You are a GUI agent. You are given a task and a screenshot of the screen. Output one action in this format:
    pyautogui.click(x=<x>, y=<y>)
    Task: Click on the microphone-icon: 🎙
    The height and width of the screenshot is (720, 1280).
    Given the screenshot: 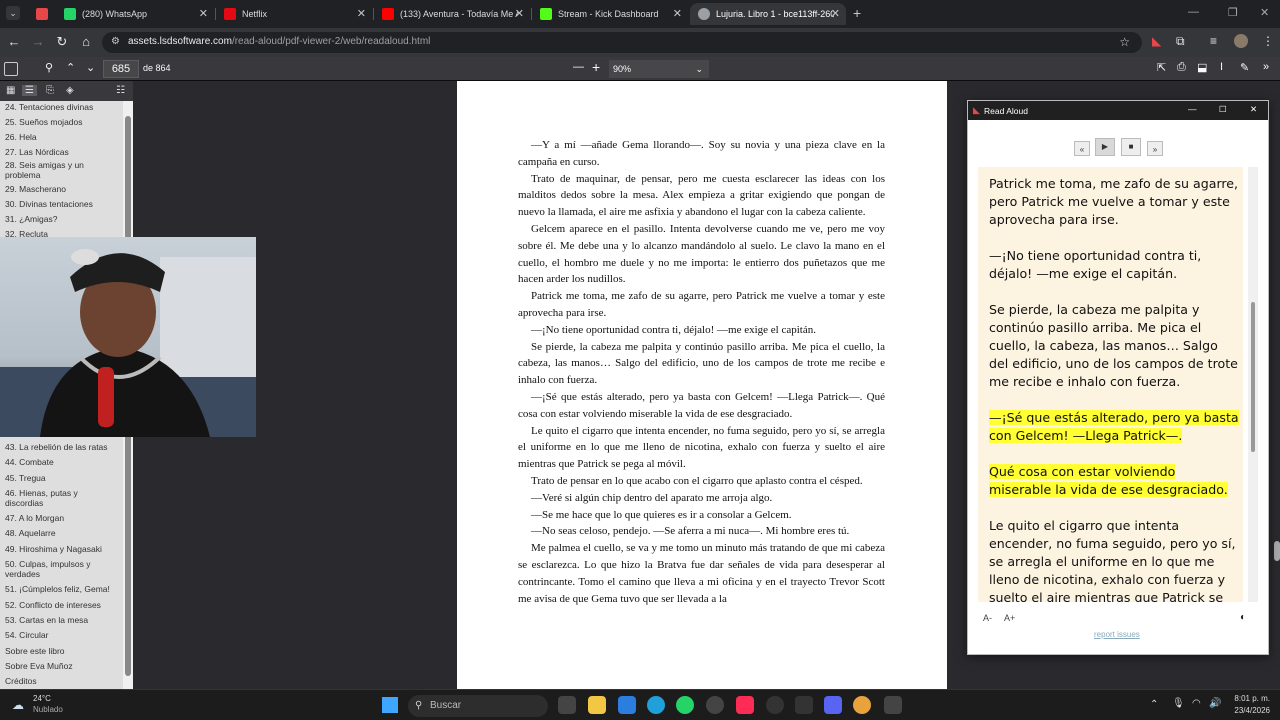 What is the action you would take?
    pyautogui.click(x=1178, y=703)
    